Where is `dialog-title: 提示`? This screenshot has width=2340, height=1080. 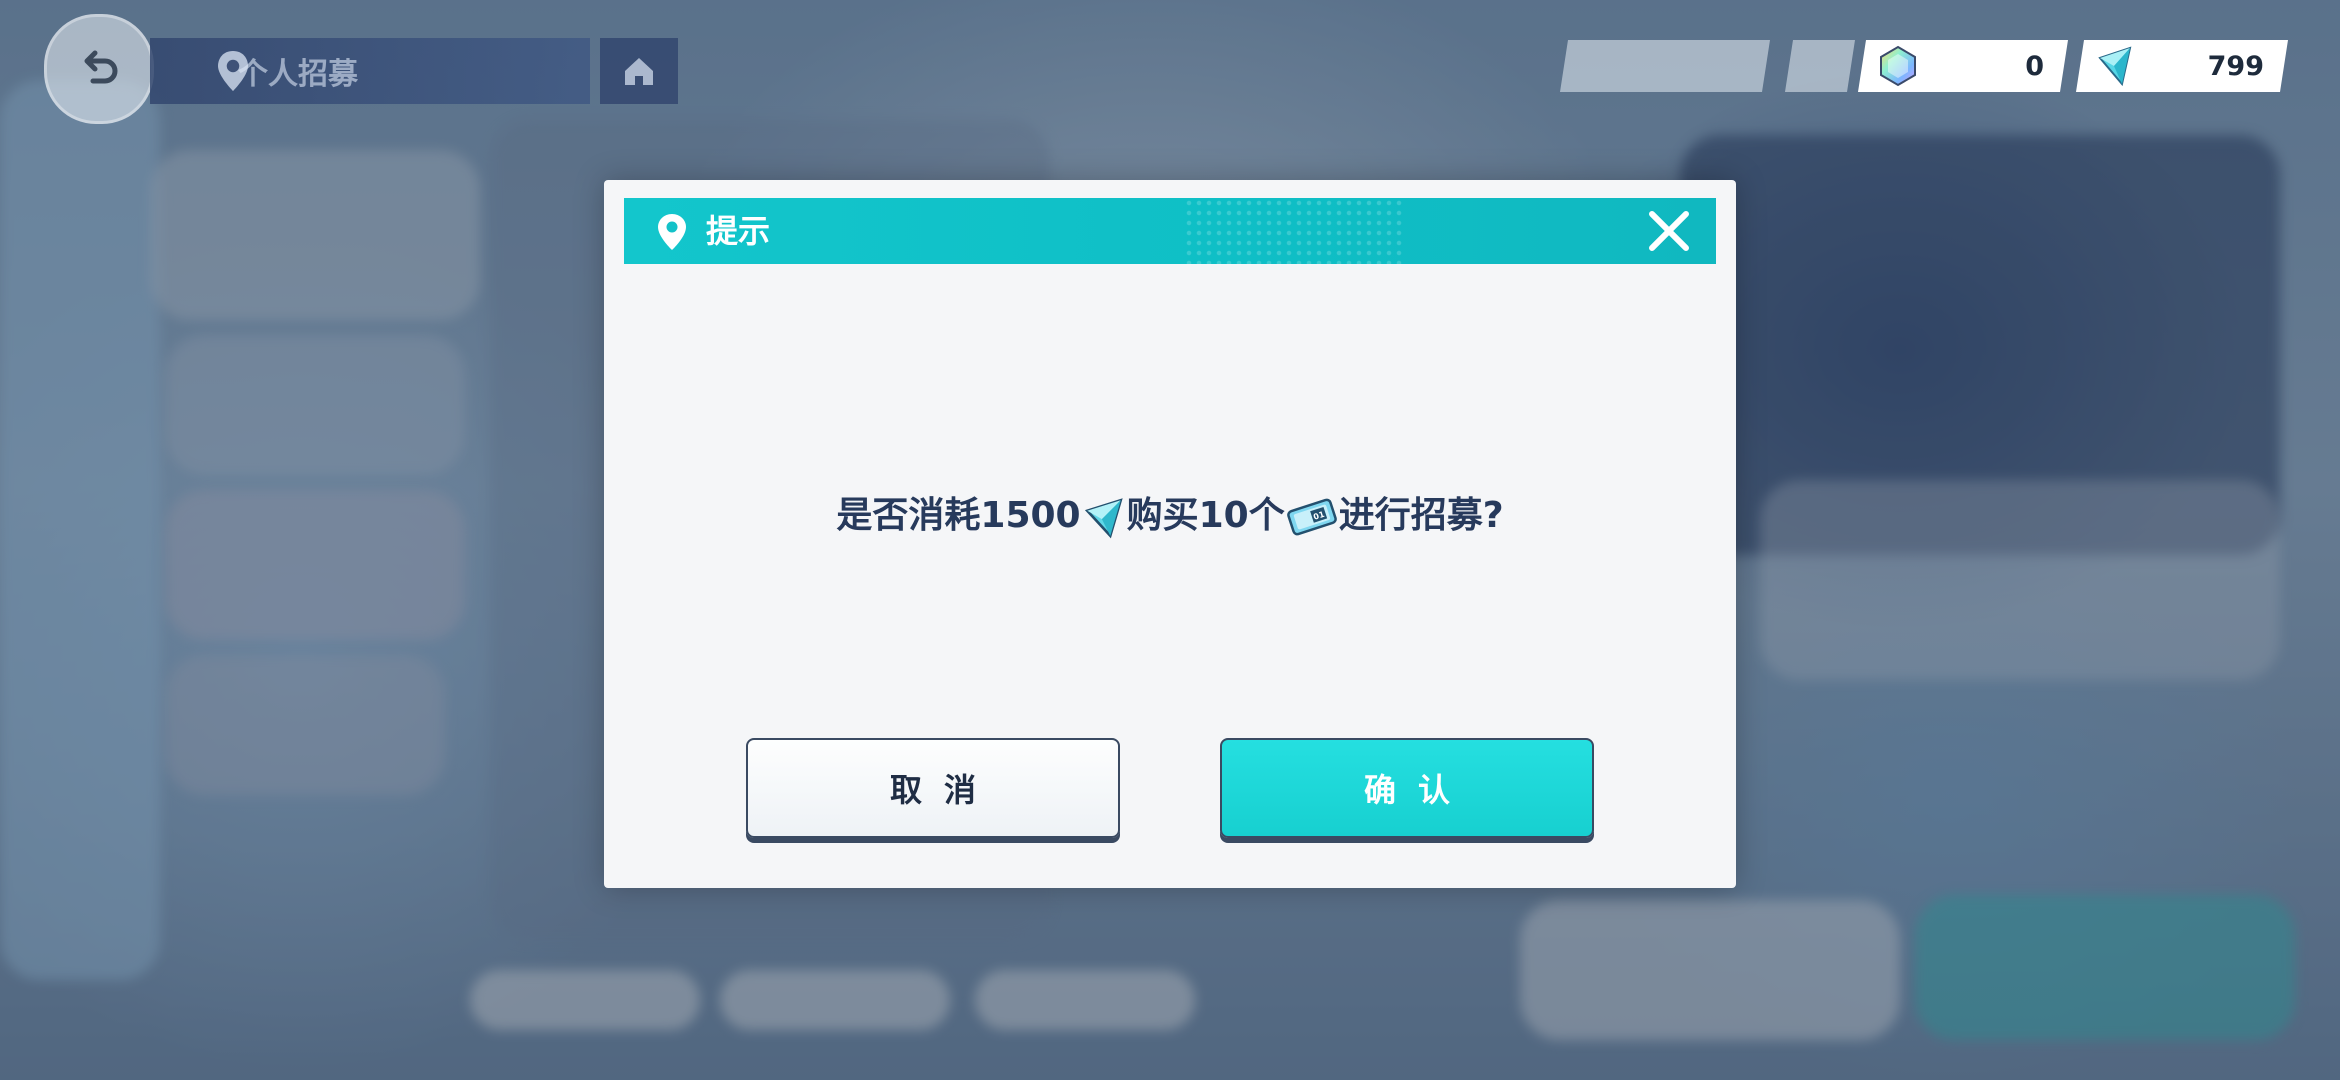 dialog-title: 提示 is located at coordinates (738, 231).